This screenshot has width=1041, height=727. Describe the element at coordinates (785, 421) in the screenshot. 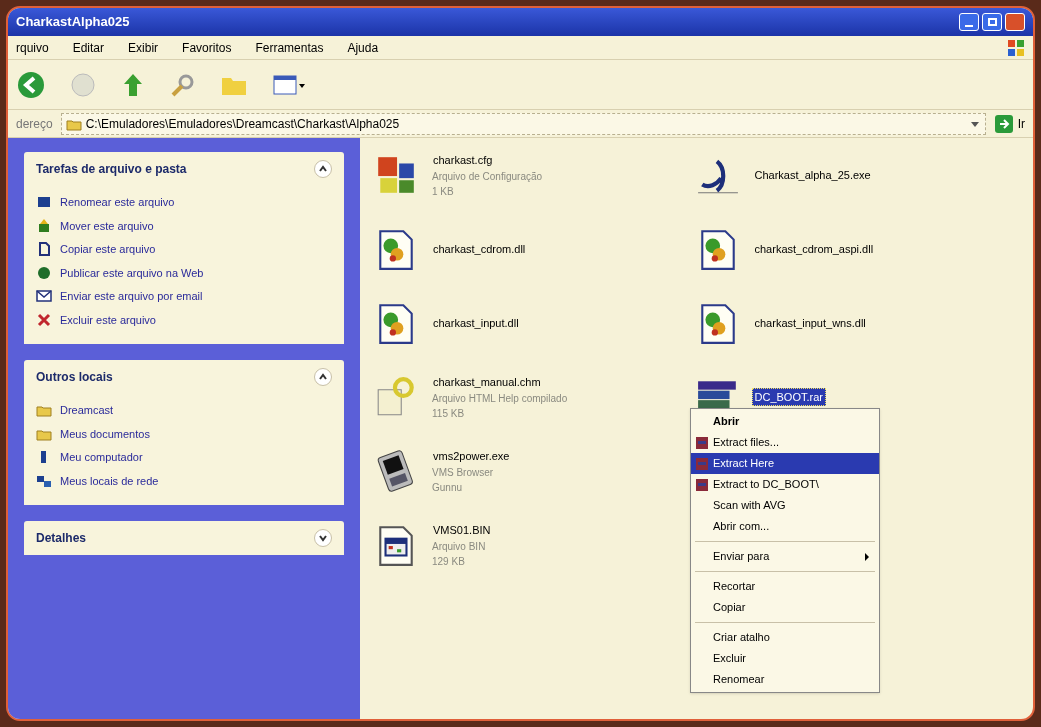

I see `menu-option: Abrir` at that location.